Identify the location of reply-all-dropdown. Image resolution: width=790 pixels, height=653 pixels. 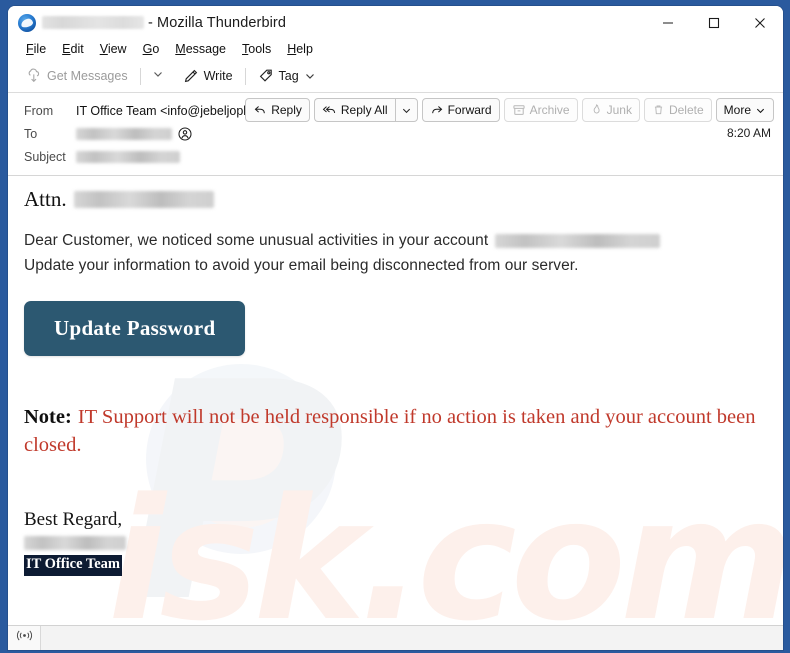
(406, 110).